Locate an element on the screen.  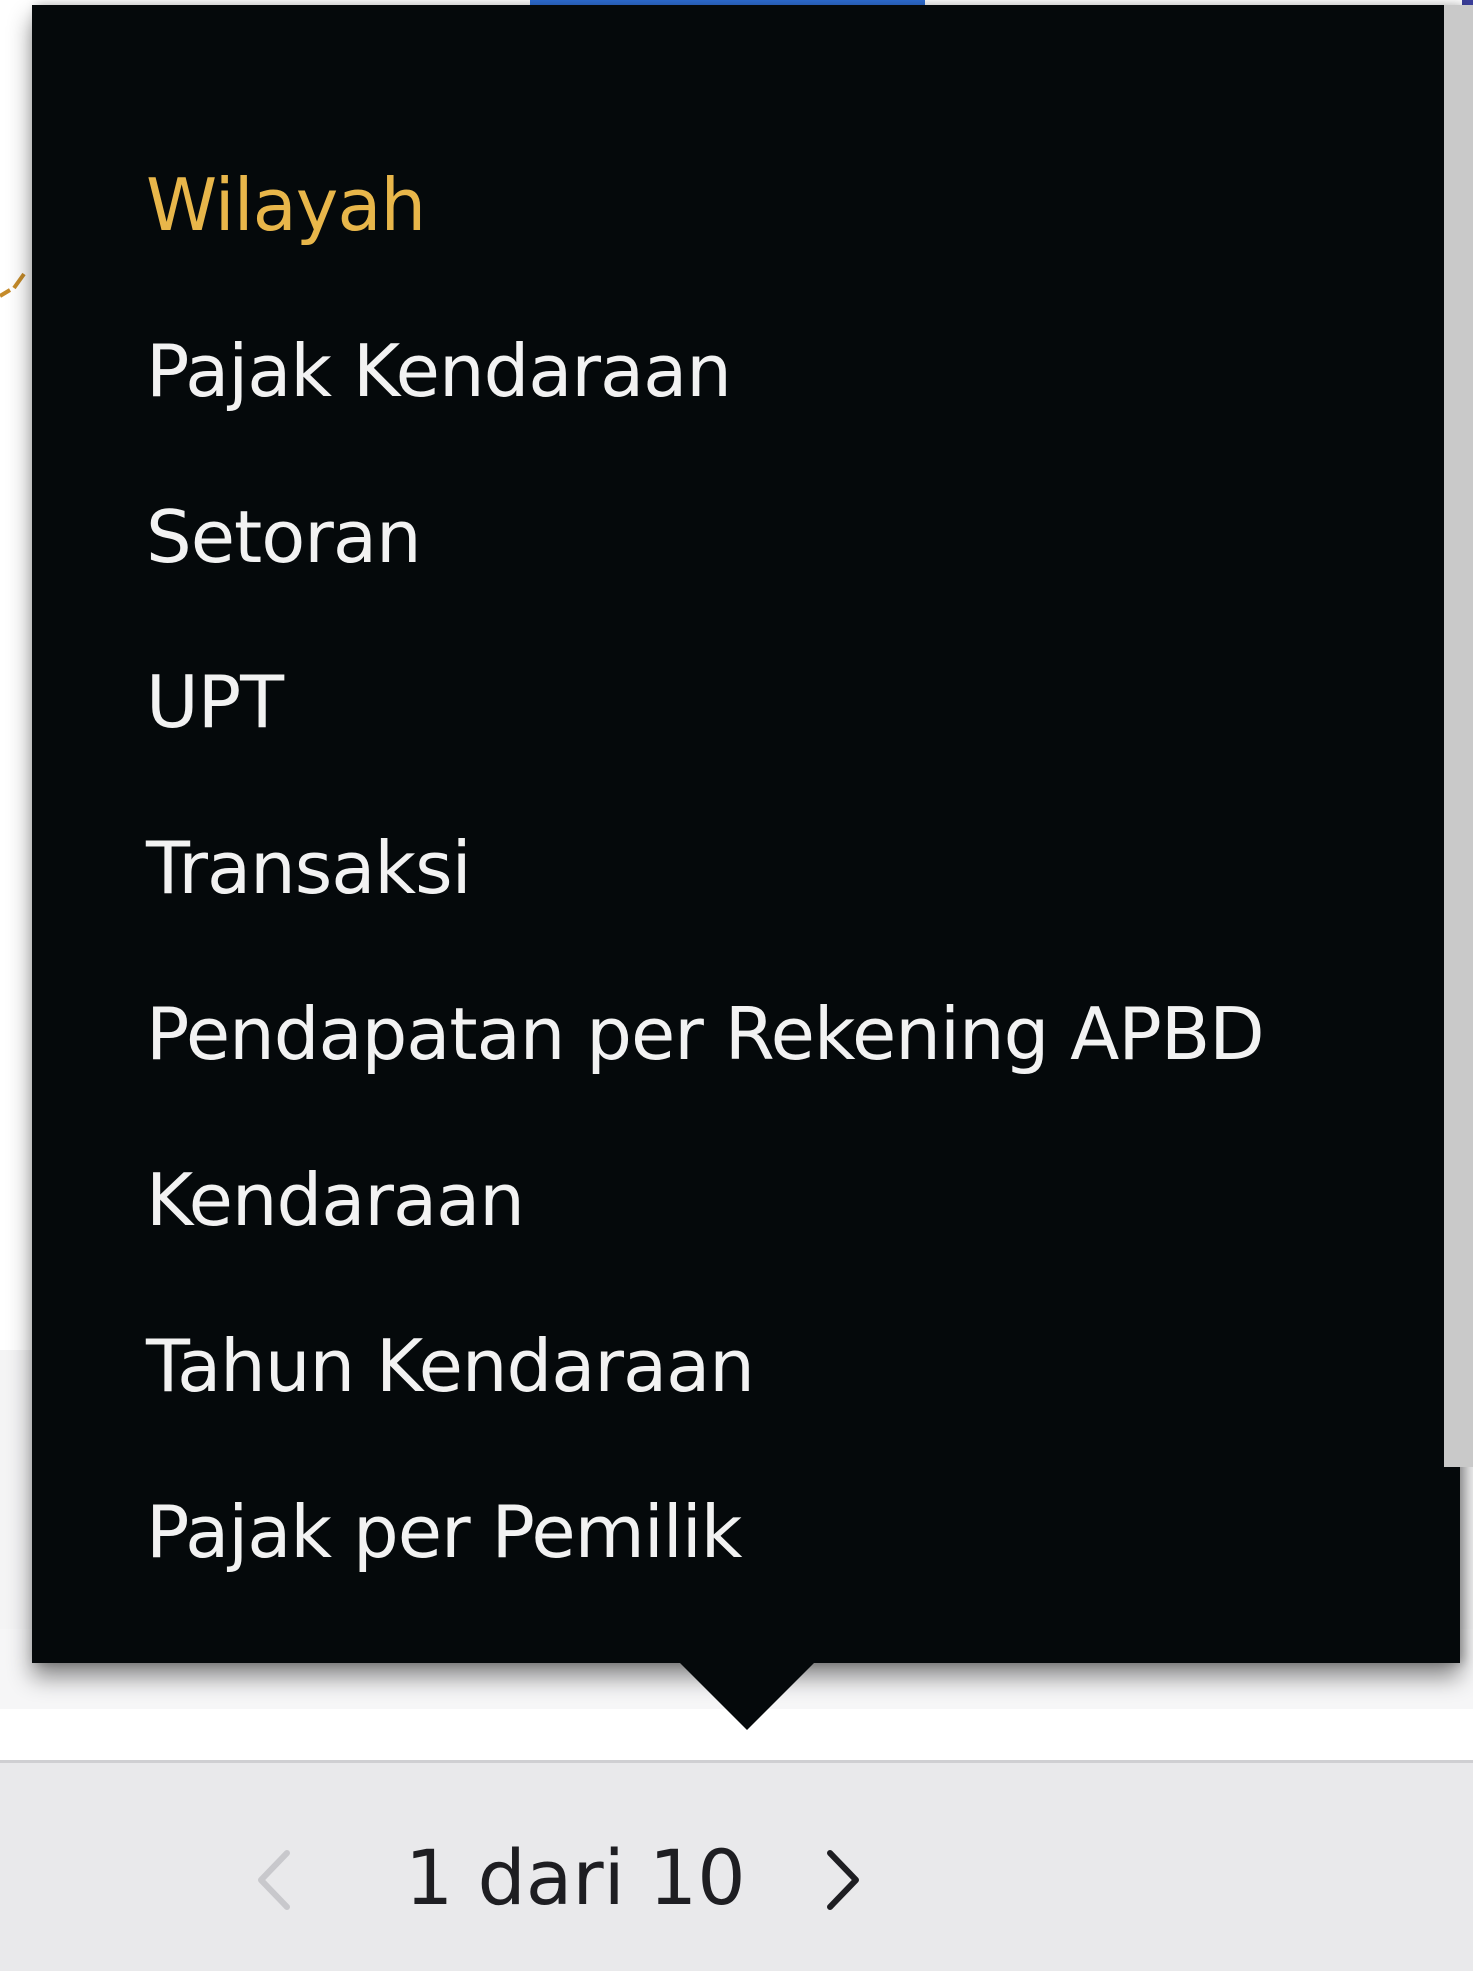
menu-item-kendaraan: Kendaraan is located at coordinates (335, 1200).